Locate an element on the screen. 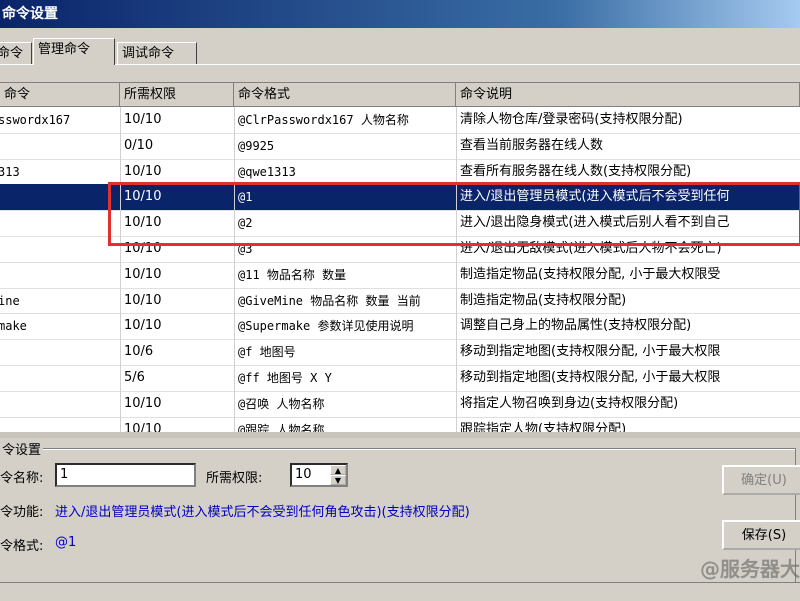 The width and height of the screenshot is (800, 601). tab-admin-commands: 管理命令 is located at coordinates (74, 51).